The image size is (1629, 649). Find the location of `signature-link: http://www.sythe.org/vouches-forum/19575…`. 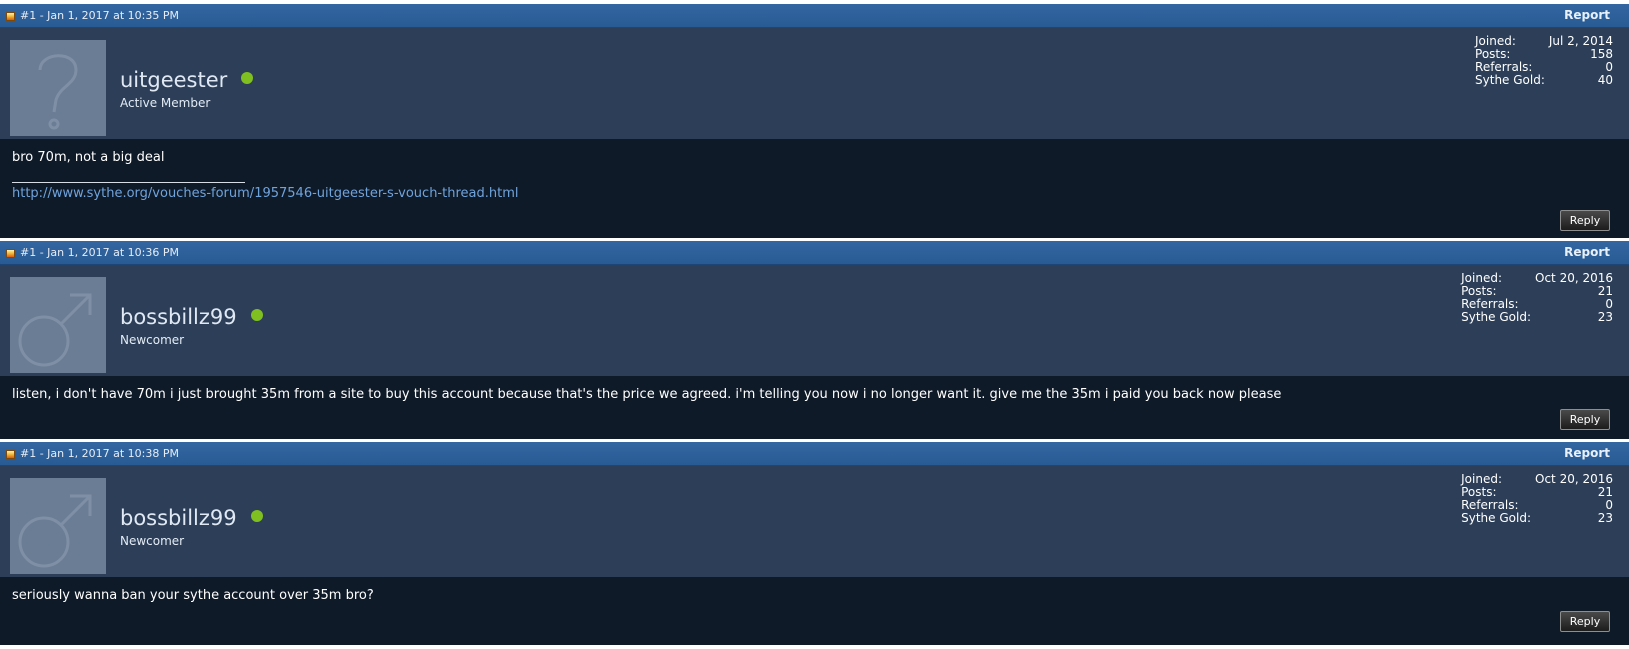

signature-link: http://www.sythe.org/vouches-forum/19575… is located at coordinates (265, 193).